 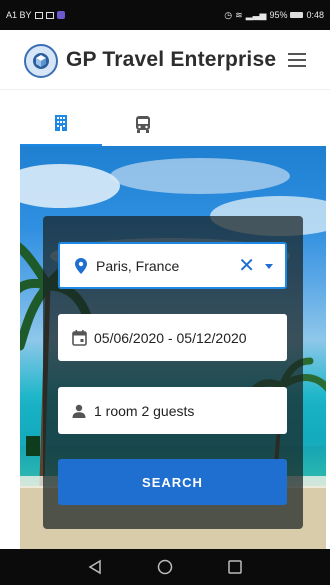 I want to click on recents-square-icon, so click(x=235, y=567).